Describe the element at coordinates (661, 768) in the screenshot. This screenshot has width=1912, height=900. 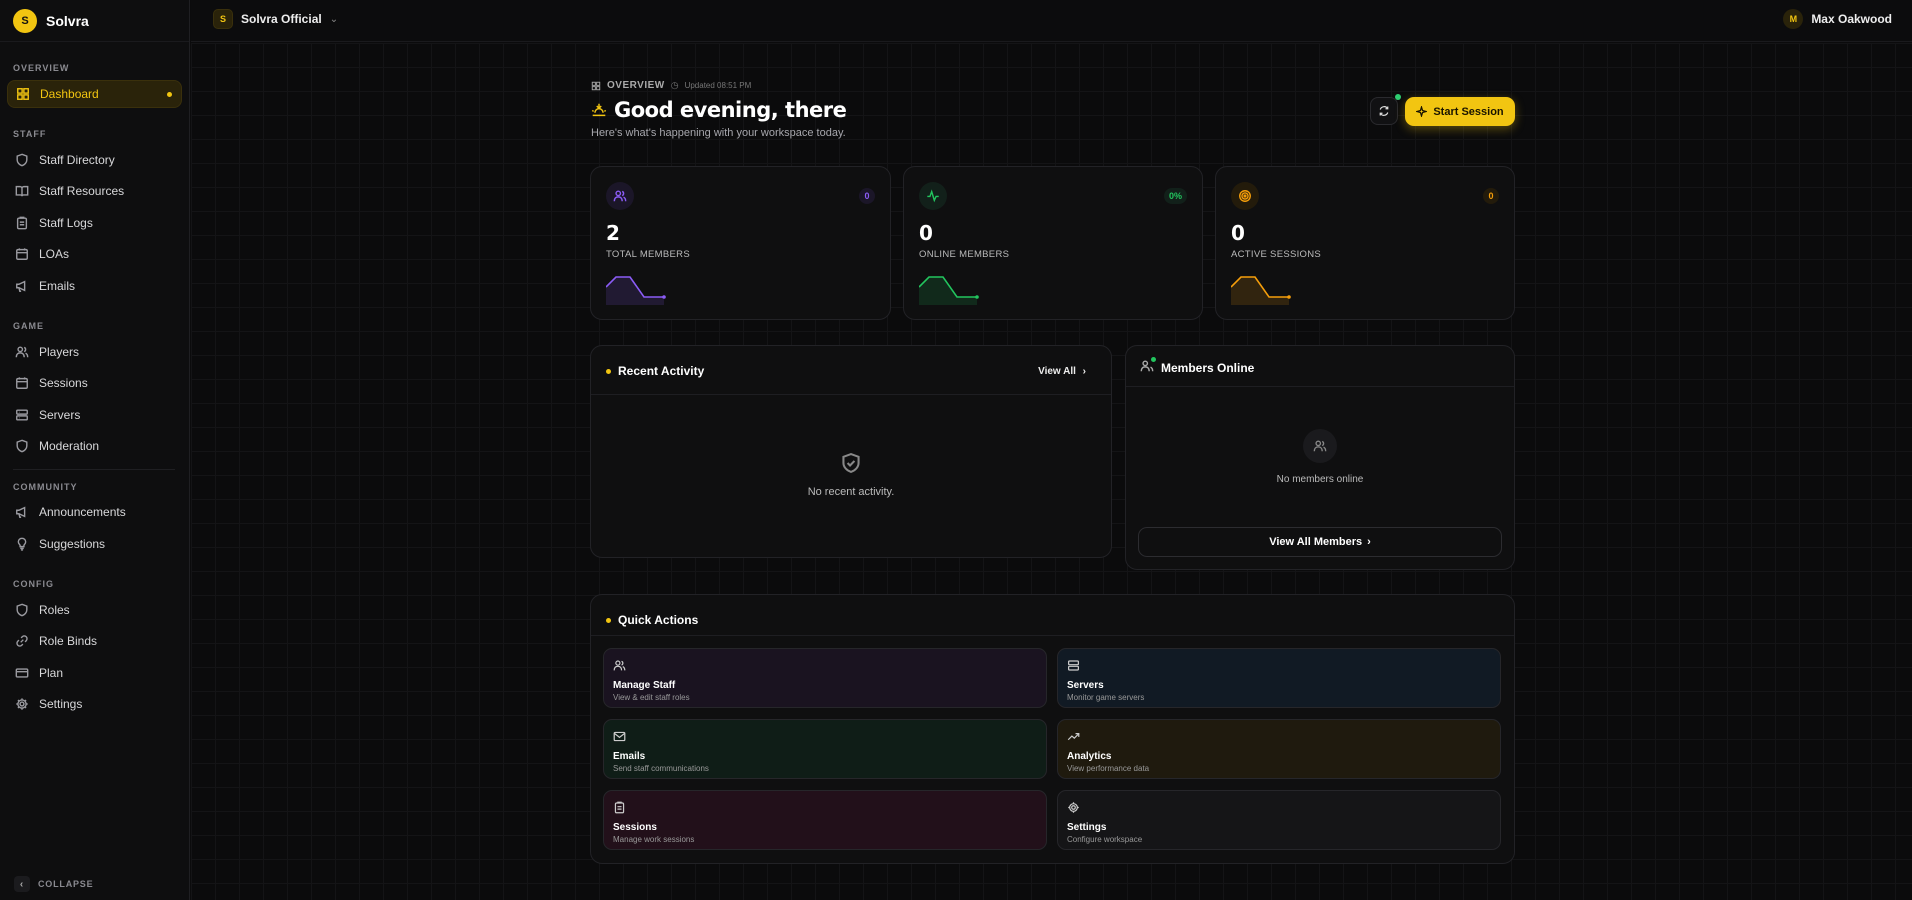
I see `quick-action-desc: Send staff communications` at that location.